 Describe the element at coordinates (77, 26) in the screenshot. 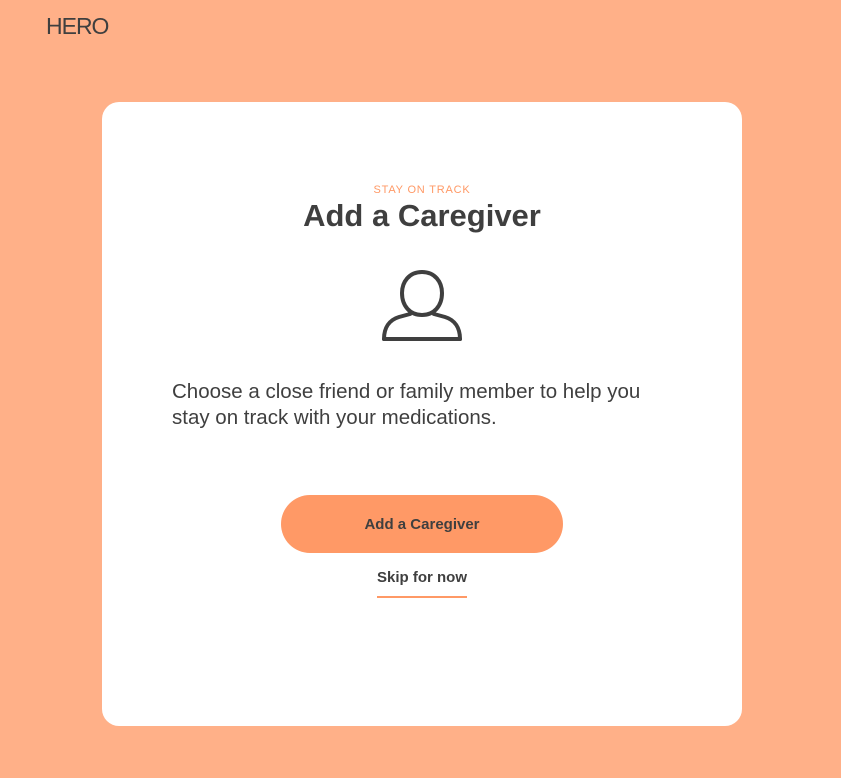

I see `hero-logo: HERO` at that location.